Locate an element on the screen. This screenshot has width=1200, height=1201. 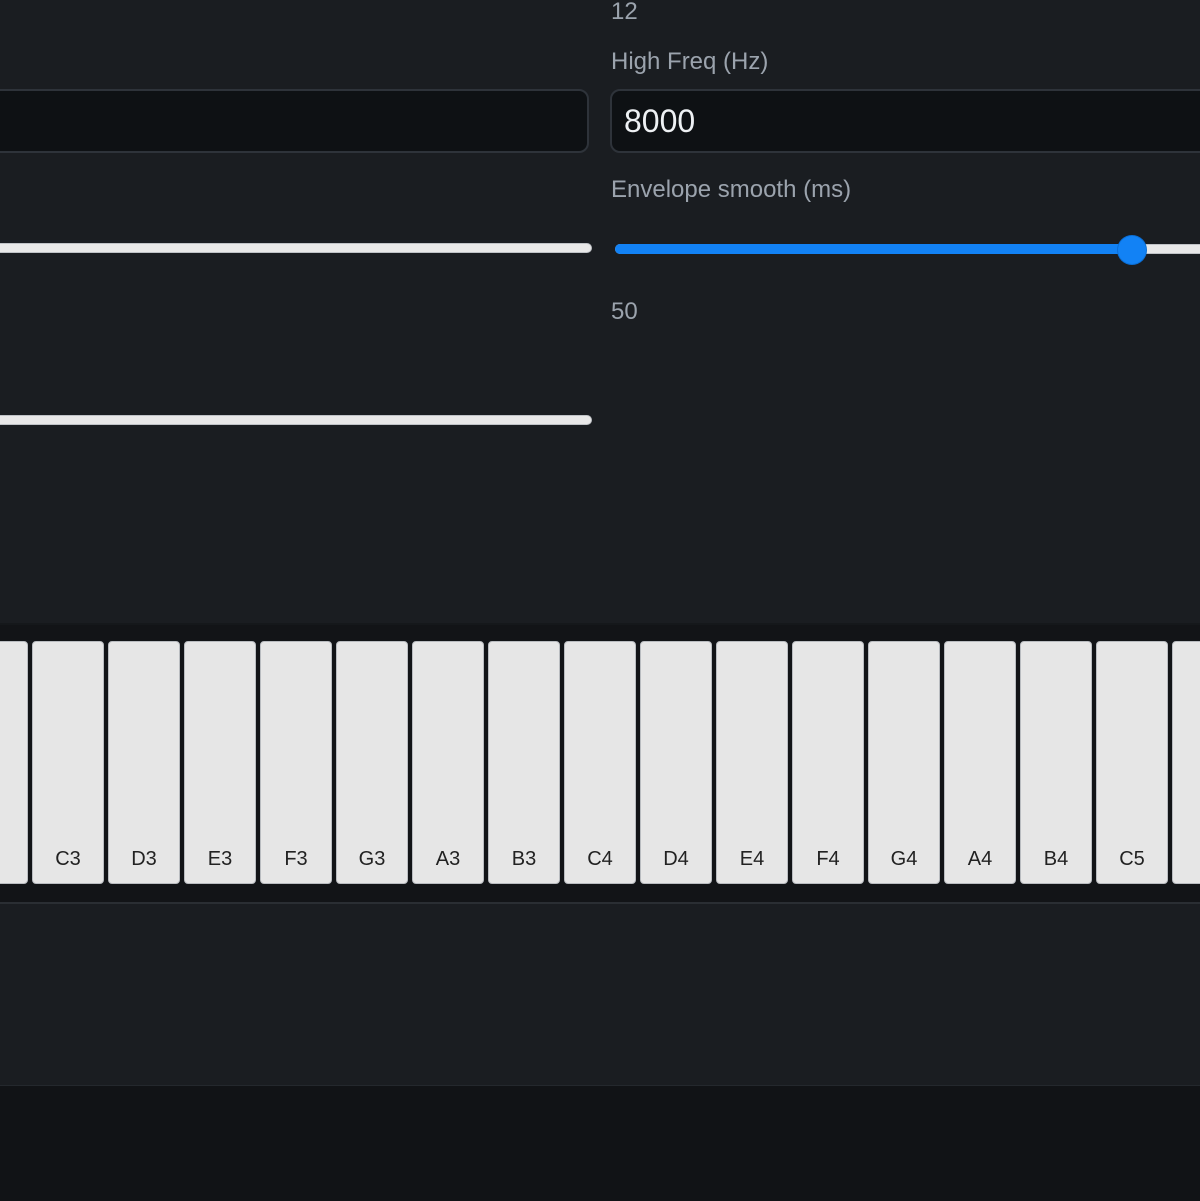
envelope-smooth-label: Envelope smooth (ms) is located at coordinates (731, 189).